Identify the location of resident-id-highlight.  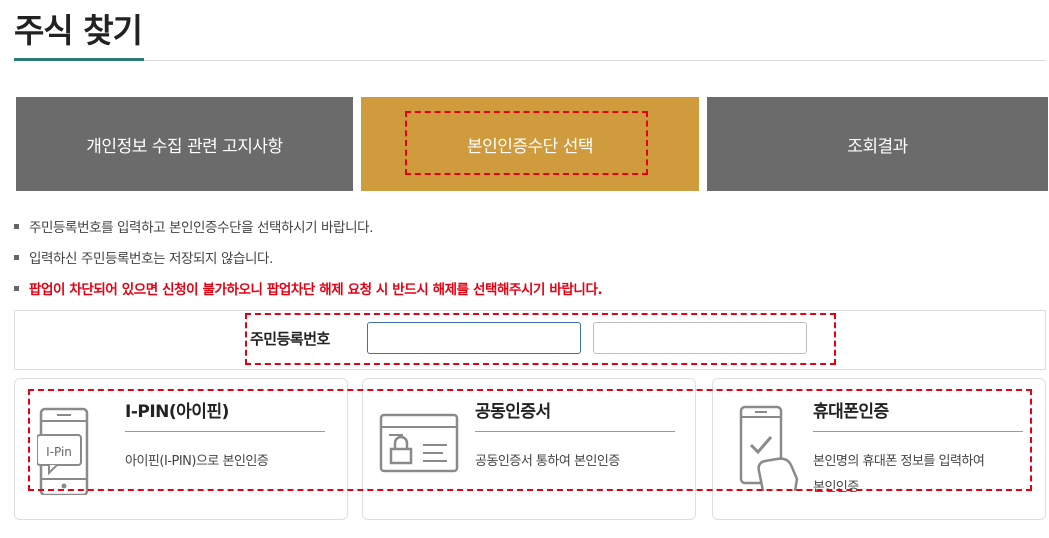
(540, 339).